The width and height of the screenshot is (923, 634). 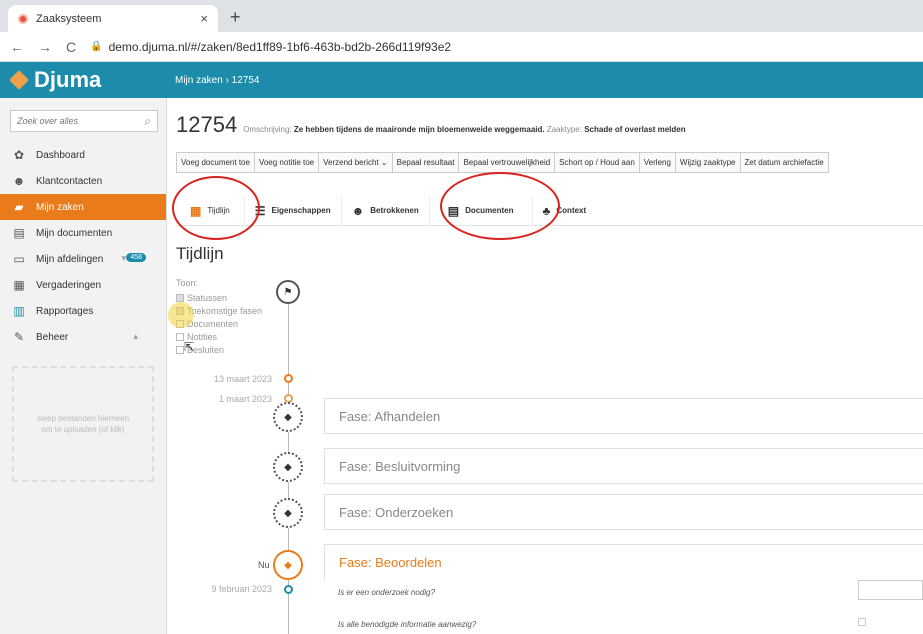 I want to click on lock-icon: 🔒, so click(x=96, y=46).